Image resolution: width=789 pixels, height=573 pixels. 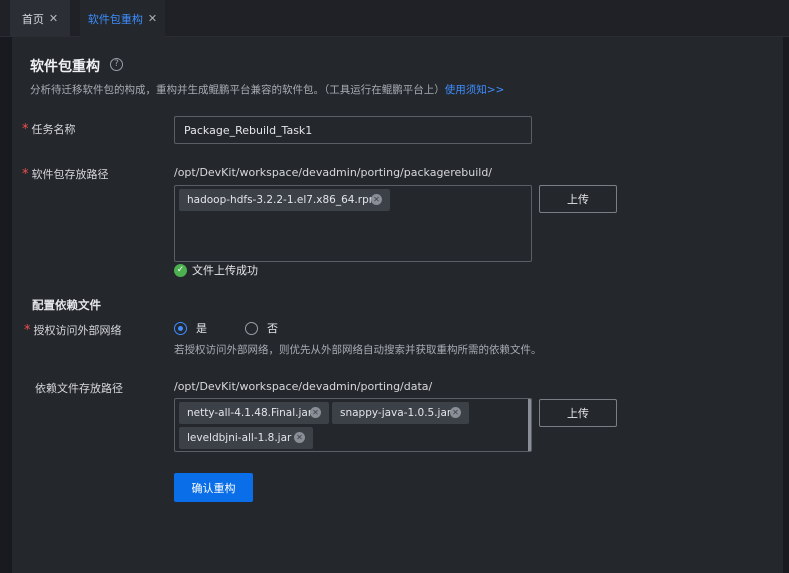 What do you see at coordinates (250, 413) in the screenshot?
I see `file-tag-label: netty-all-4.1.48.Final.jar` at bounding box center [250, 413].